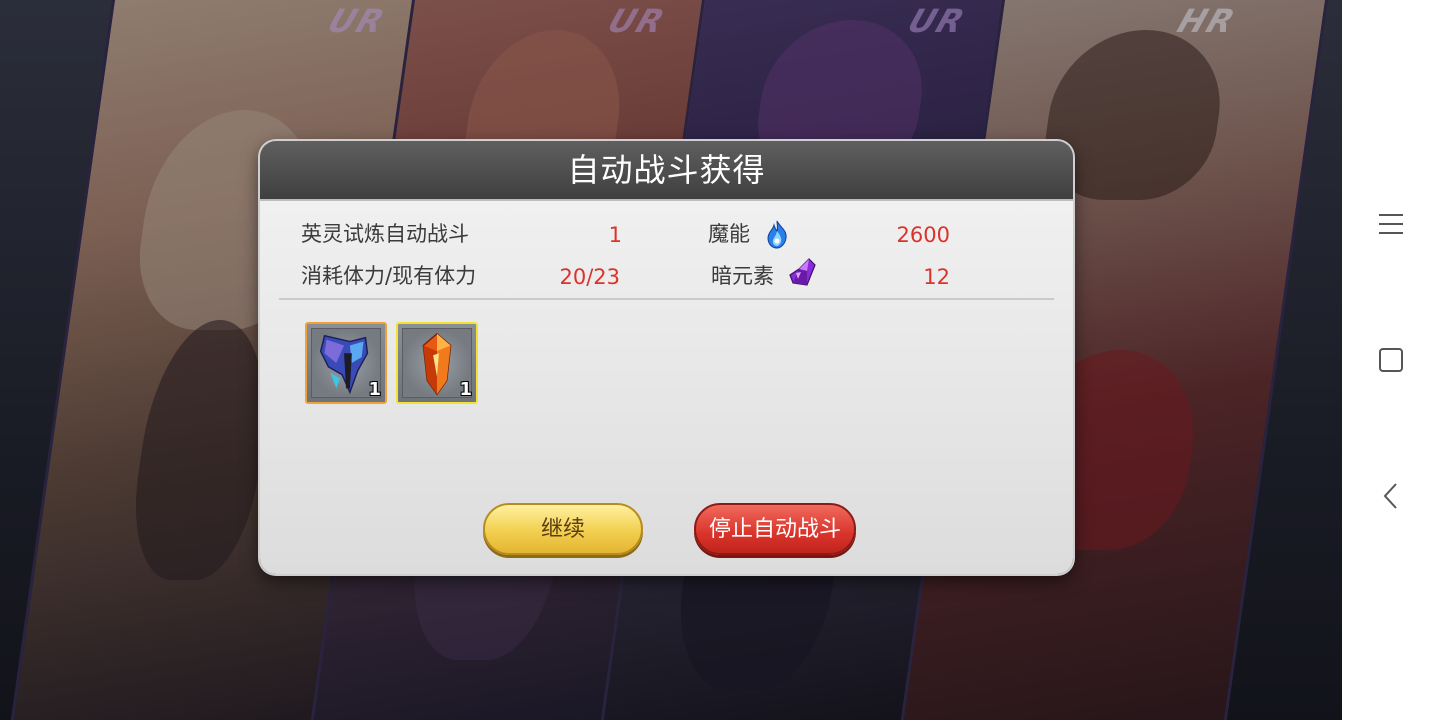  I want to click on square-home-icon, so click(1391, 360).